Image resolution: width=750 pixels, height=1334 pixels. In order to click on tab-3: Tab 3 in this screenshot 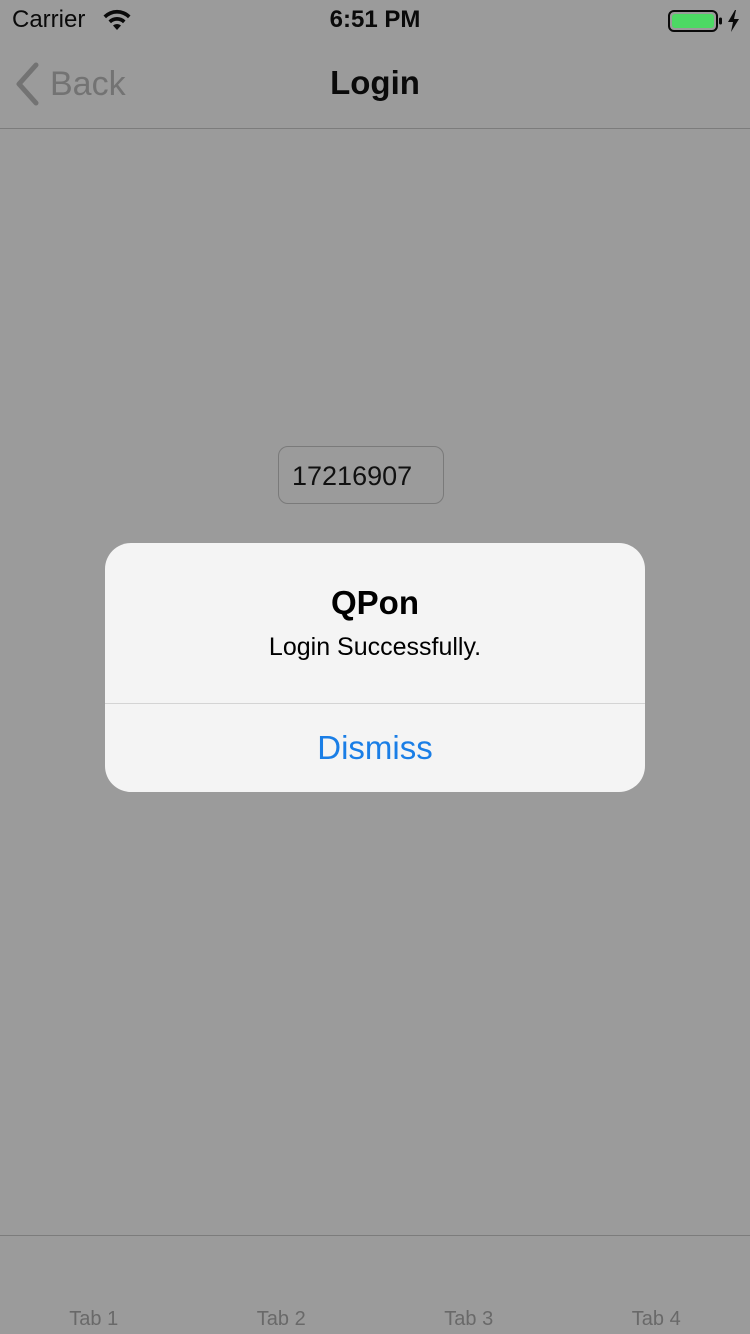, I will do `click(469, 1285)`.